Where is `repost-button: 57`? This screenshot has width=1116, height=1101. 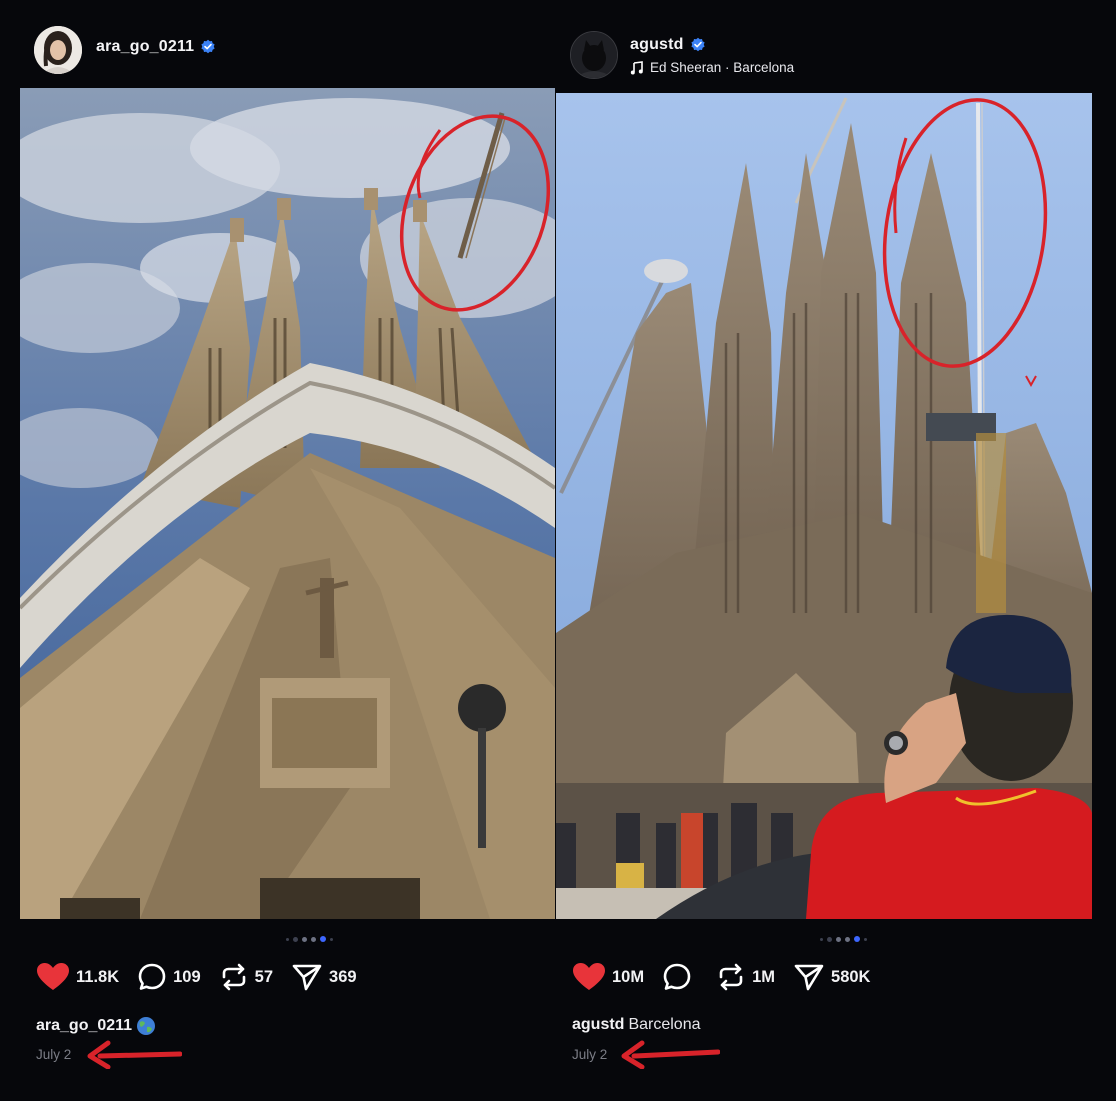
repost-button: 57 is located at coordinates (246, 977).